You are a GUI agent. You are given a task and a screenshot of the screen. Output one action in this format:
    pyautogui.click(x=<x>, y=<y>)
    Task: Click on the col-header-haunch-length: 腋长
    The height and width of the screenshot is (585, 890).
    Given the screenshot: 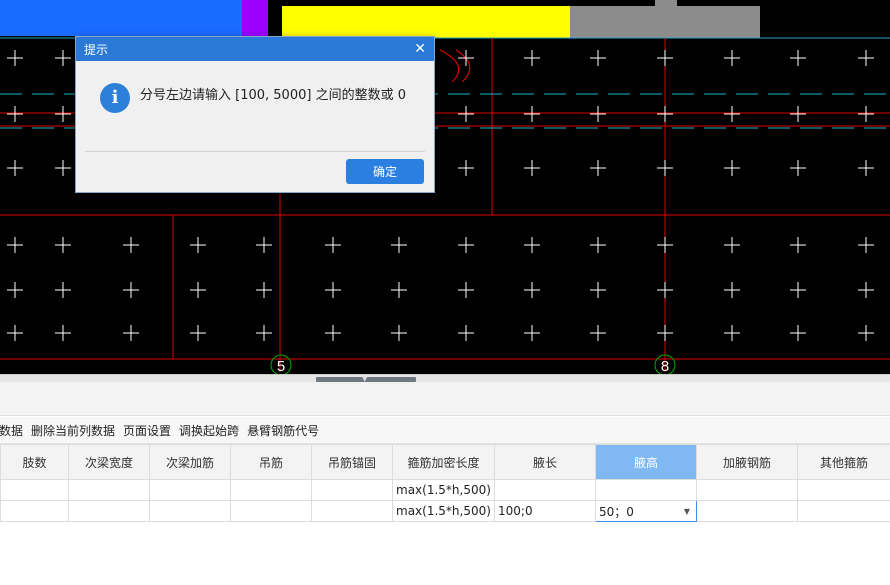 What is the action you would take?
    pyautogui.click(x=545, y=462)
    